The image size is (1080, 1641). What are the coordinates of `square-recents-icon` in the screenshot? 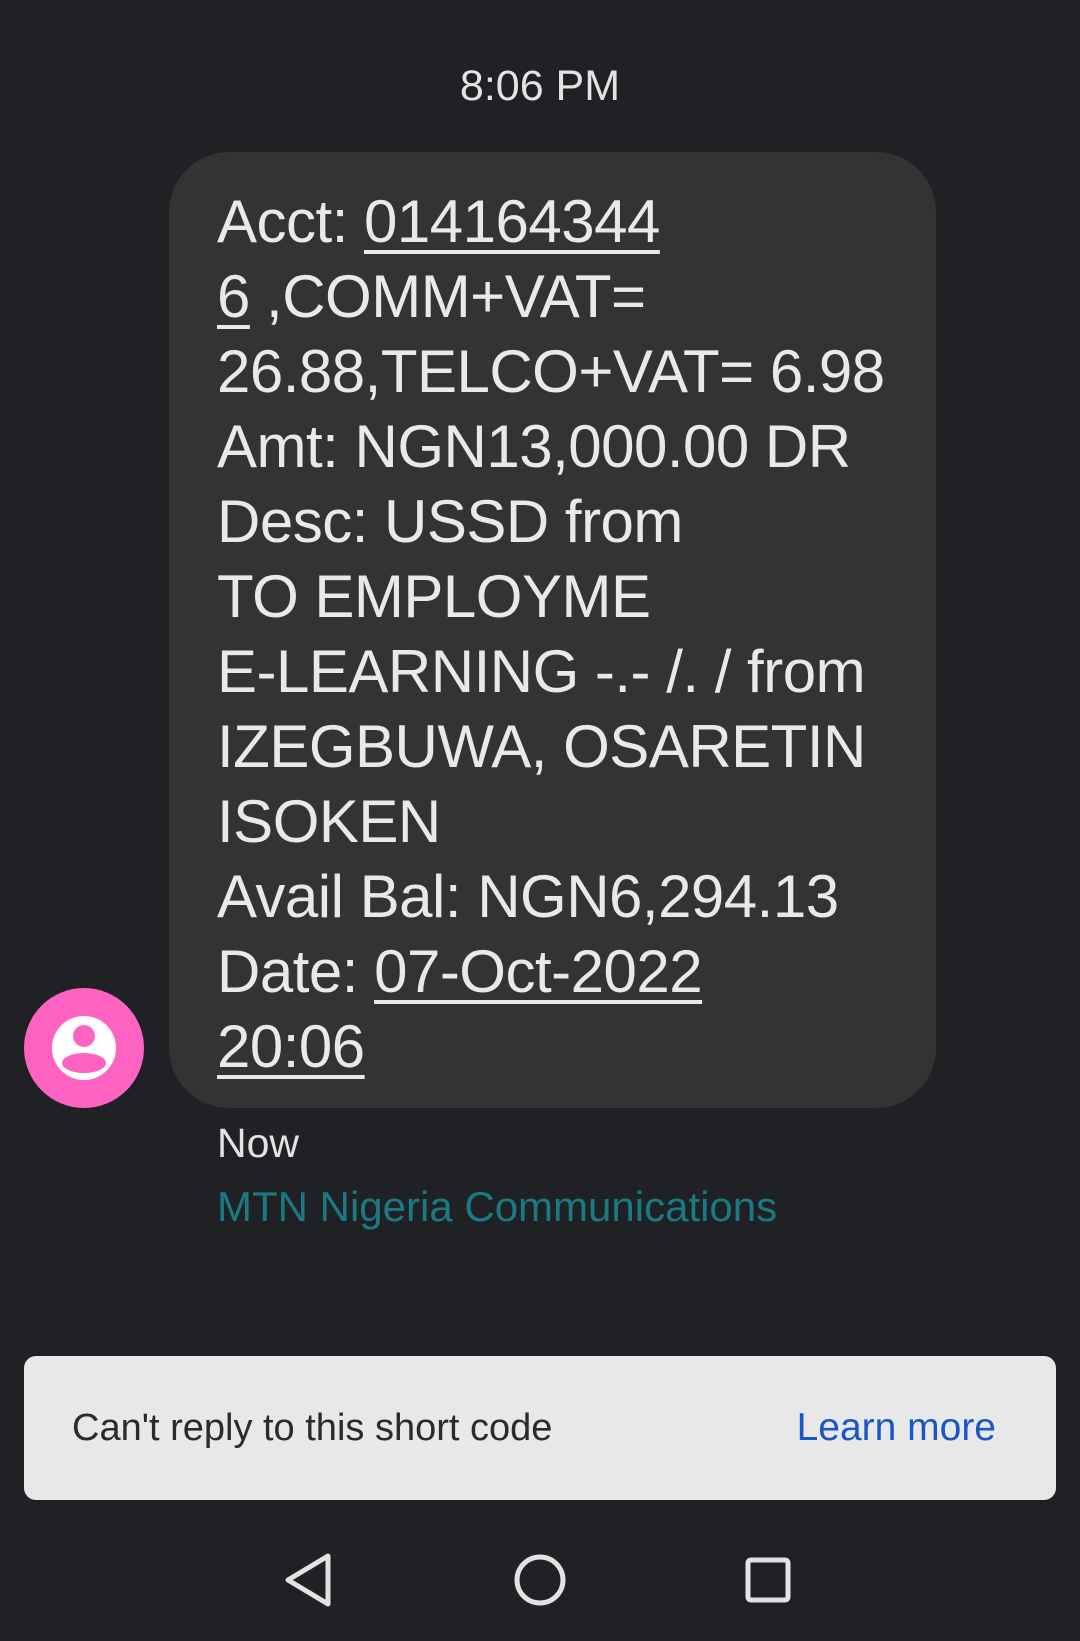 It's located at (768, 1580).